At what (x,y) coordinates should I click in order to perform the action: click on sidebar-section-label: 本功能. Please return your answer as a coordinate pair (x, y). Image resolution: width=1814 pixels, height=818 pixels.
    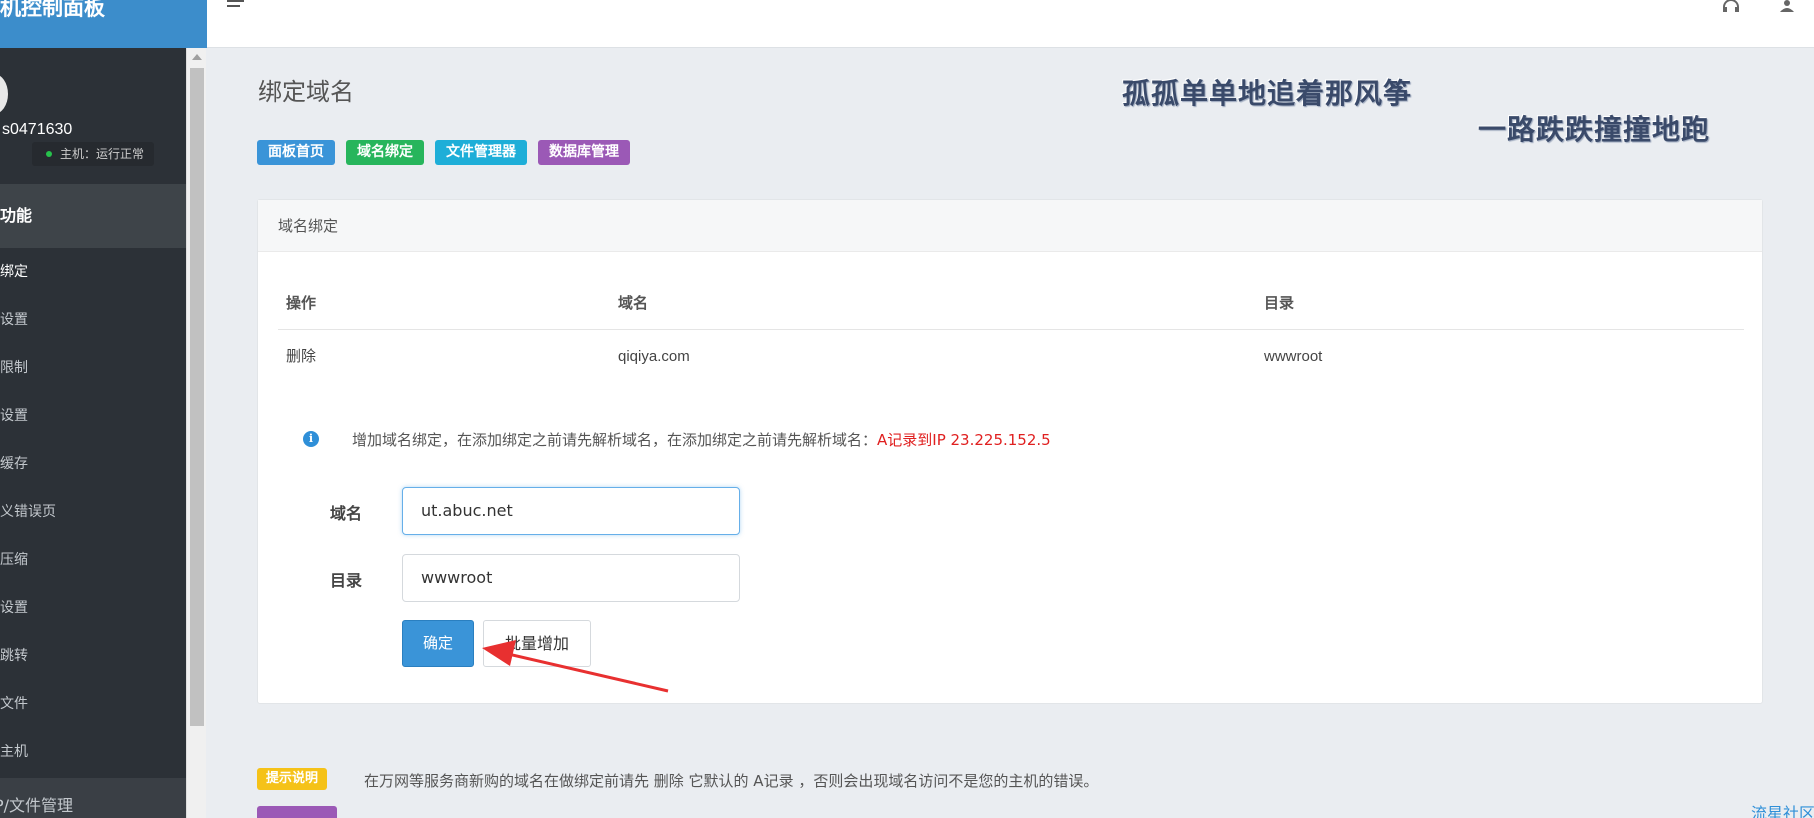
    Looking at the image, I should click on (16, 215).